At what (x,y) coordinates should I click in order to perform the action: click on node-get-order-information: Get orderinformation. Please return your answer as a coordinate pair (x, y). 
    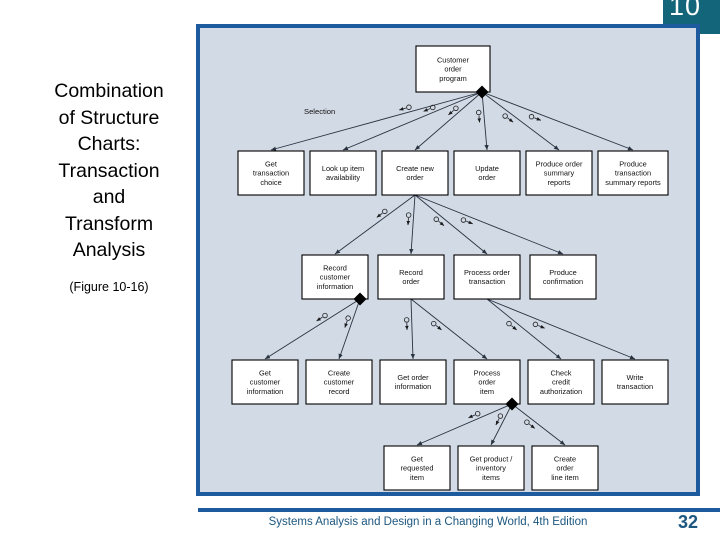
    Looking at the image, I should click on (413, 382).